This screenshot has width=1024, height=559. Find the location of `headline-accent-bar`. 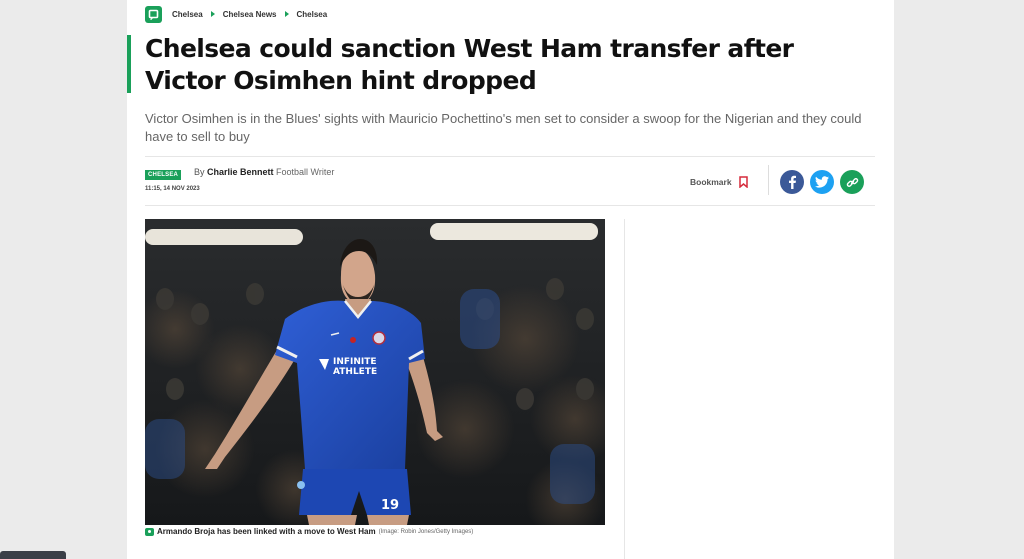

headline-accent-bar is located at coordinates (129, 64).